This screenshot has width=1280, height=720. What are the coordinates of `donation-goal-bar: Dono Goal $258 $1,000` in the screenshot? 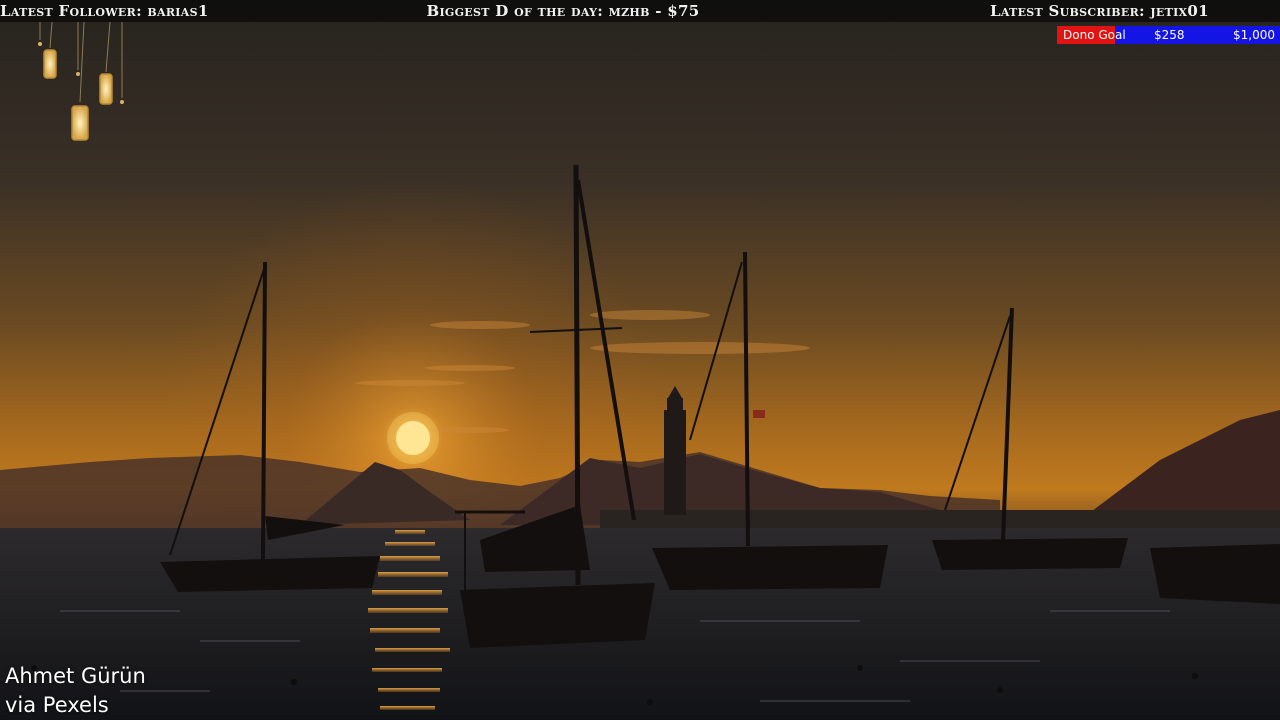 It's located at (1168, 35).